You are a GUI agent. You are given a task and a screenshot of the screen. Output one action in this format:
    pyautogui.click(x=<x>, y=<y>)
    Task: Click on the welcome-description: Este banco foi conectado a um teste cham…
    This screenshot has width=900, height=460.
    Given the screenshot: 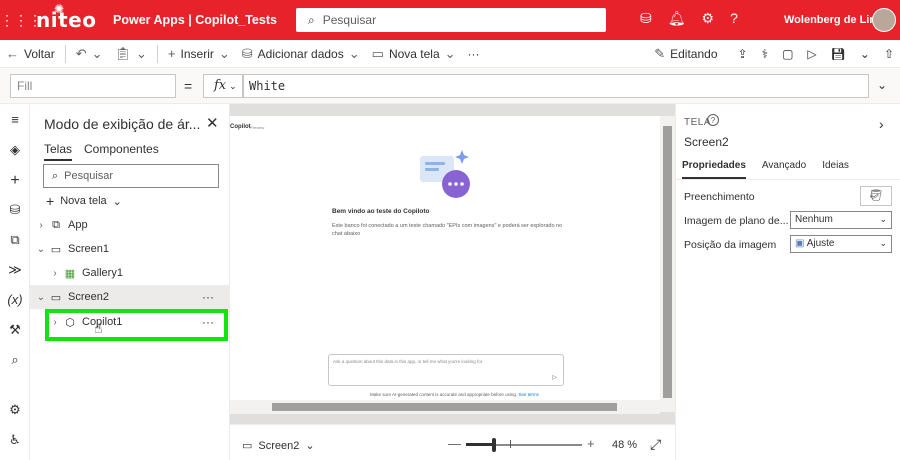 What is the action you would take?
    pyautogui.click(x=447, y=230)
    